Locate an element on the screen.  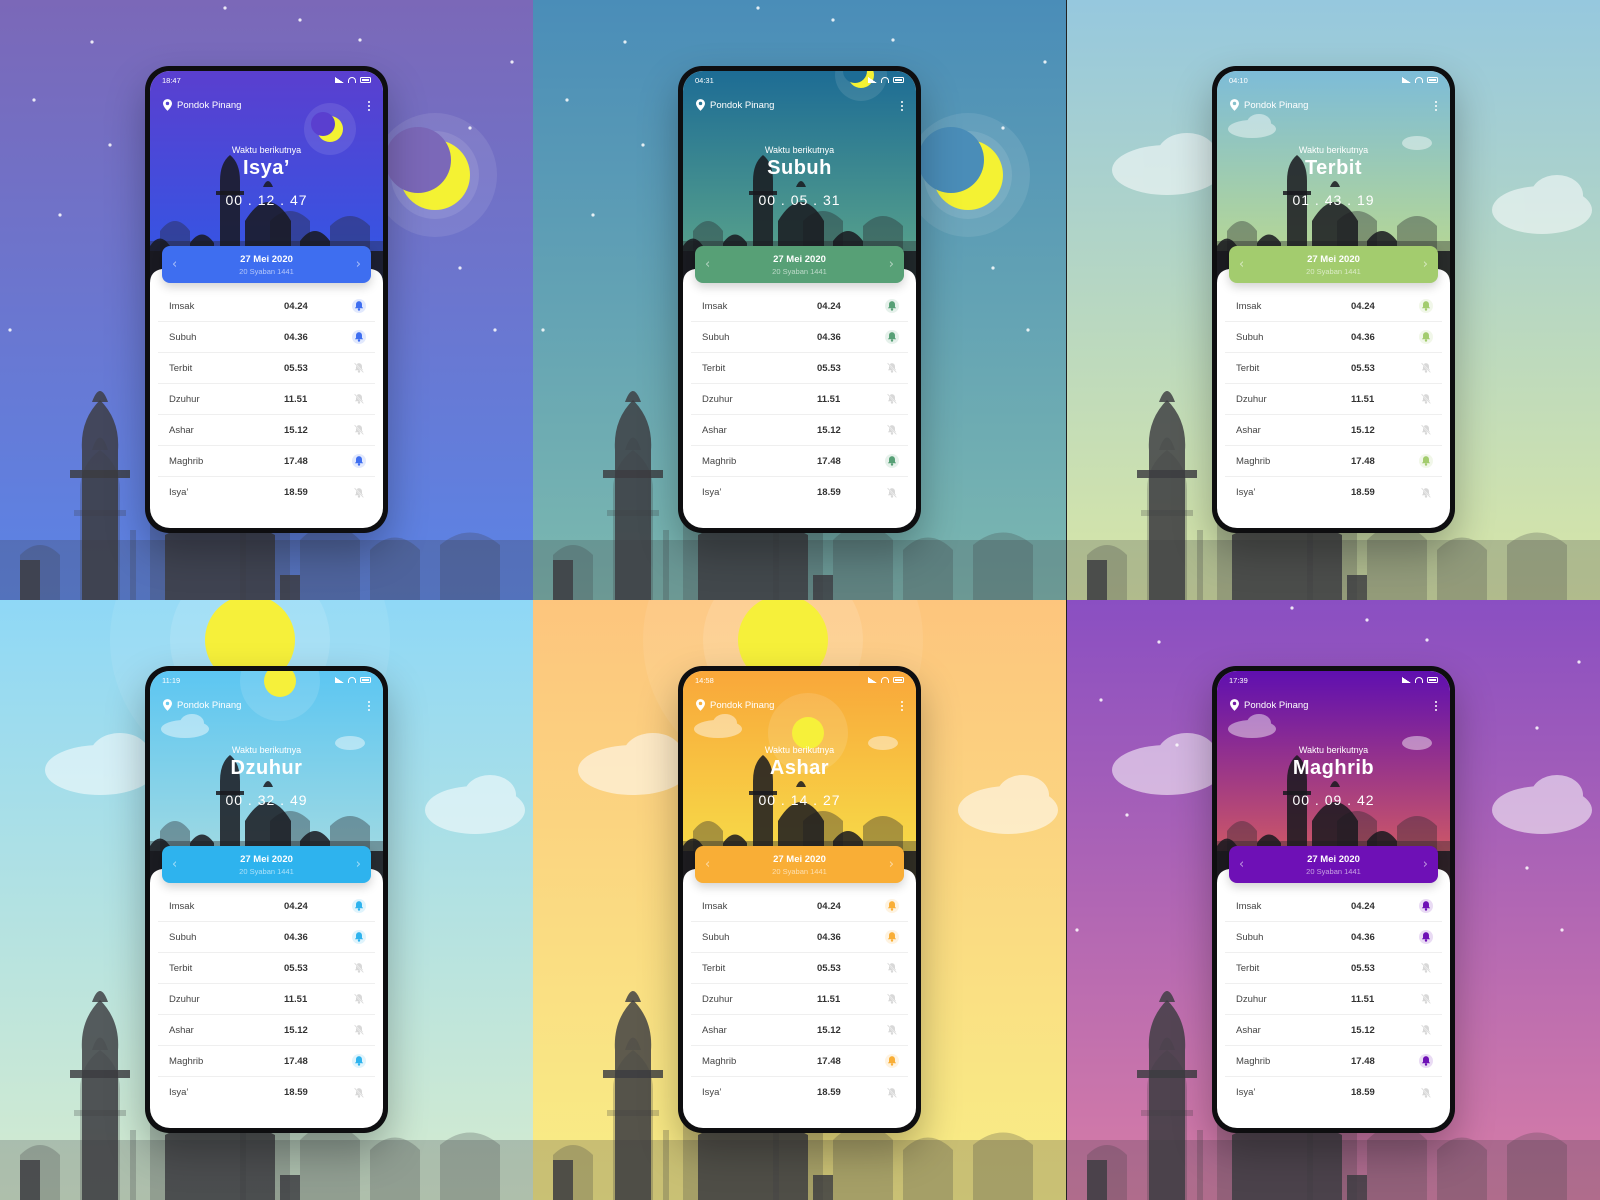
status-bar: 04:10 is located at coordinates (1333, 80).